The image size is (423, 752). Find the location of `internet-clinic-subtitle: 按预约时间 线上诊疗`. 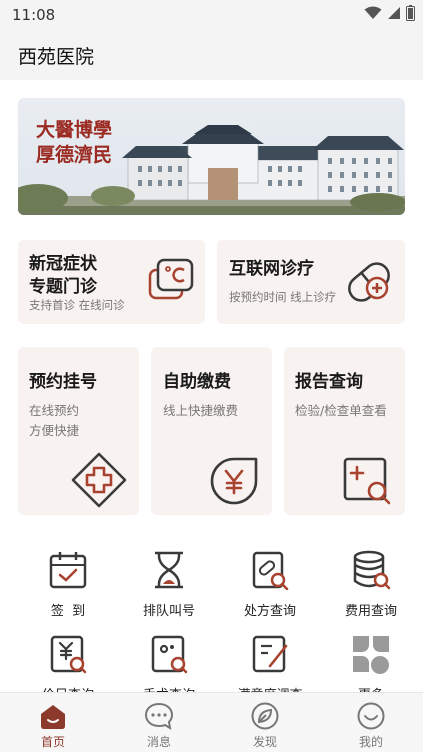

internet-clinic-subtitle: 按预约时间 线上诊疗 is located at coordinates (283, 297).